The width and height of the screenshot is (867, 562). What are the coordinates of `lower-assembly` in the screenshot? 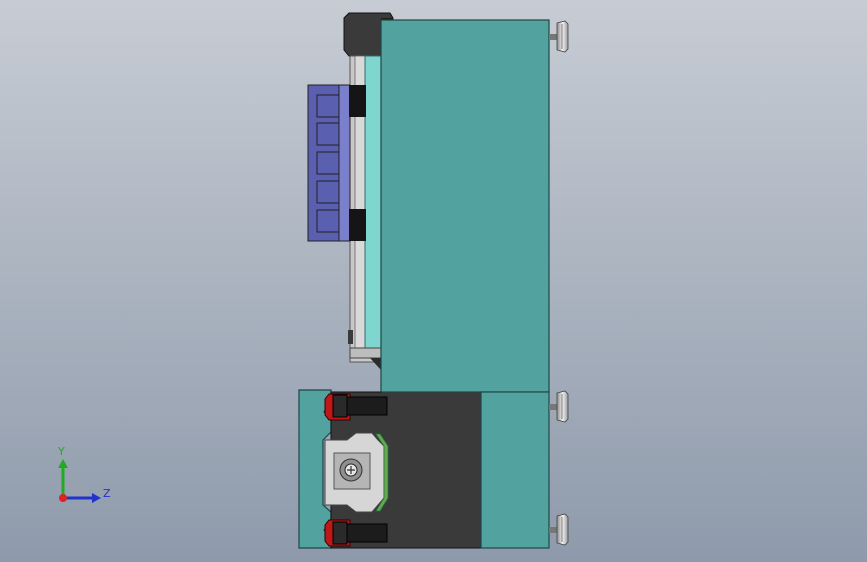 It's located at (424, 469).